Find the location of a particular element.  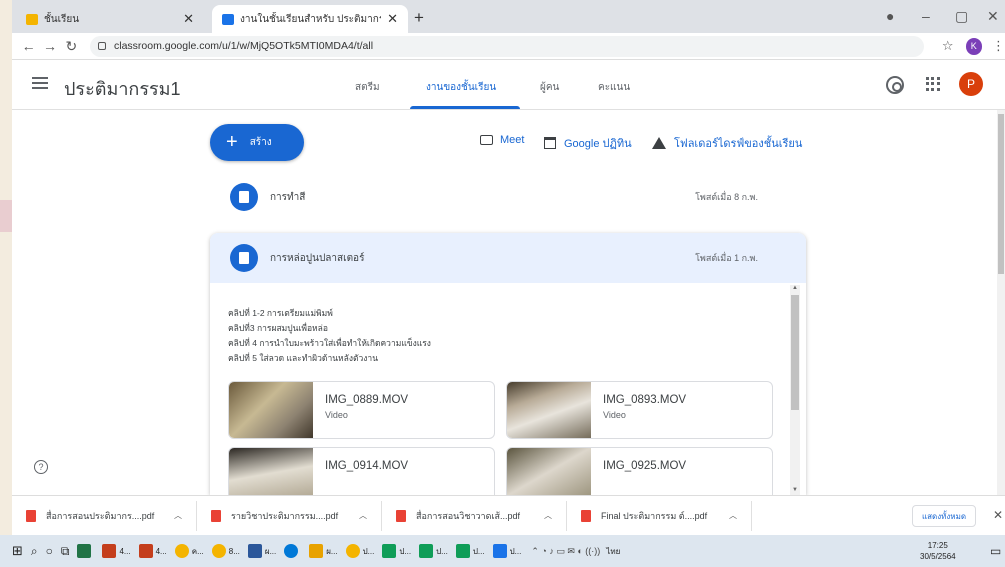

show-all-downloads-button: แสดงทั้งหมด is located at coordinates (944, 516).